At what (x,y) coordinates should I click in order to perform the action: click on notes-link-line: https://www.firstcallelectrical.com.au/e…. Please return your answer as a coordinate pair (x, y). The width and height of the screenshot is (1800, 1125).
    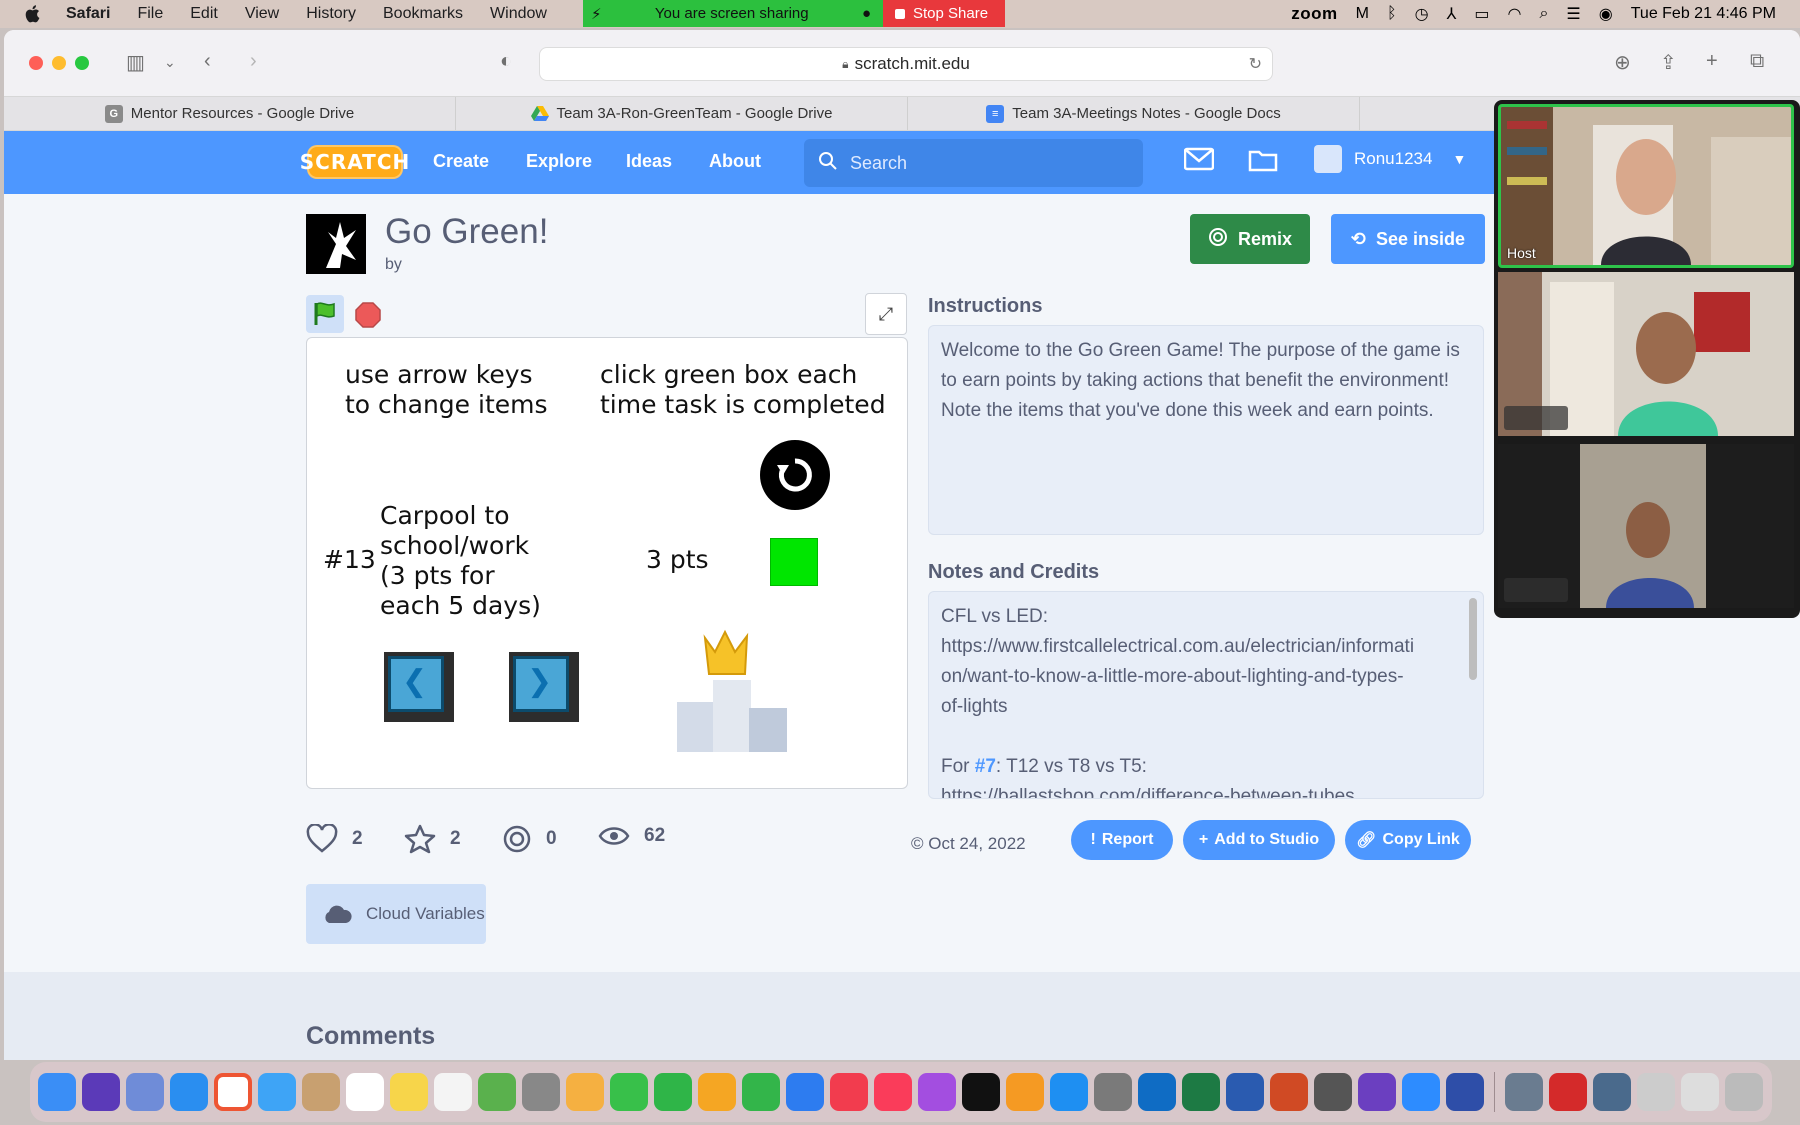
    Looking at the image, I should click on (1206, 647).